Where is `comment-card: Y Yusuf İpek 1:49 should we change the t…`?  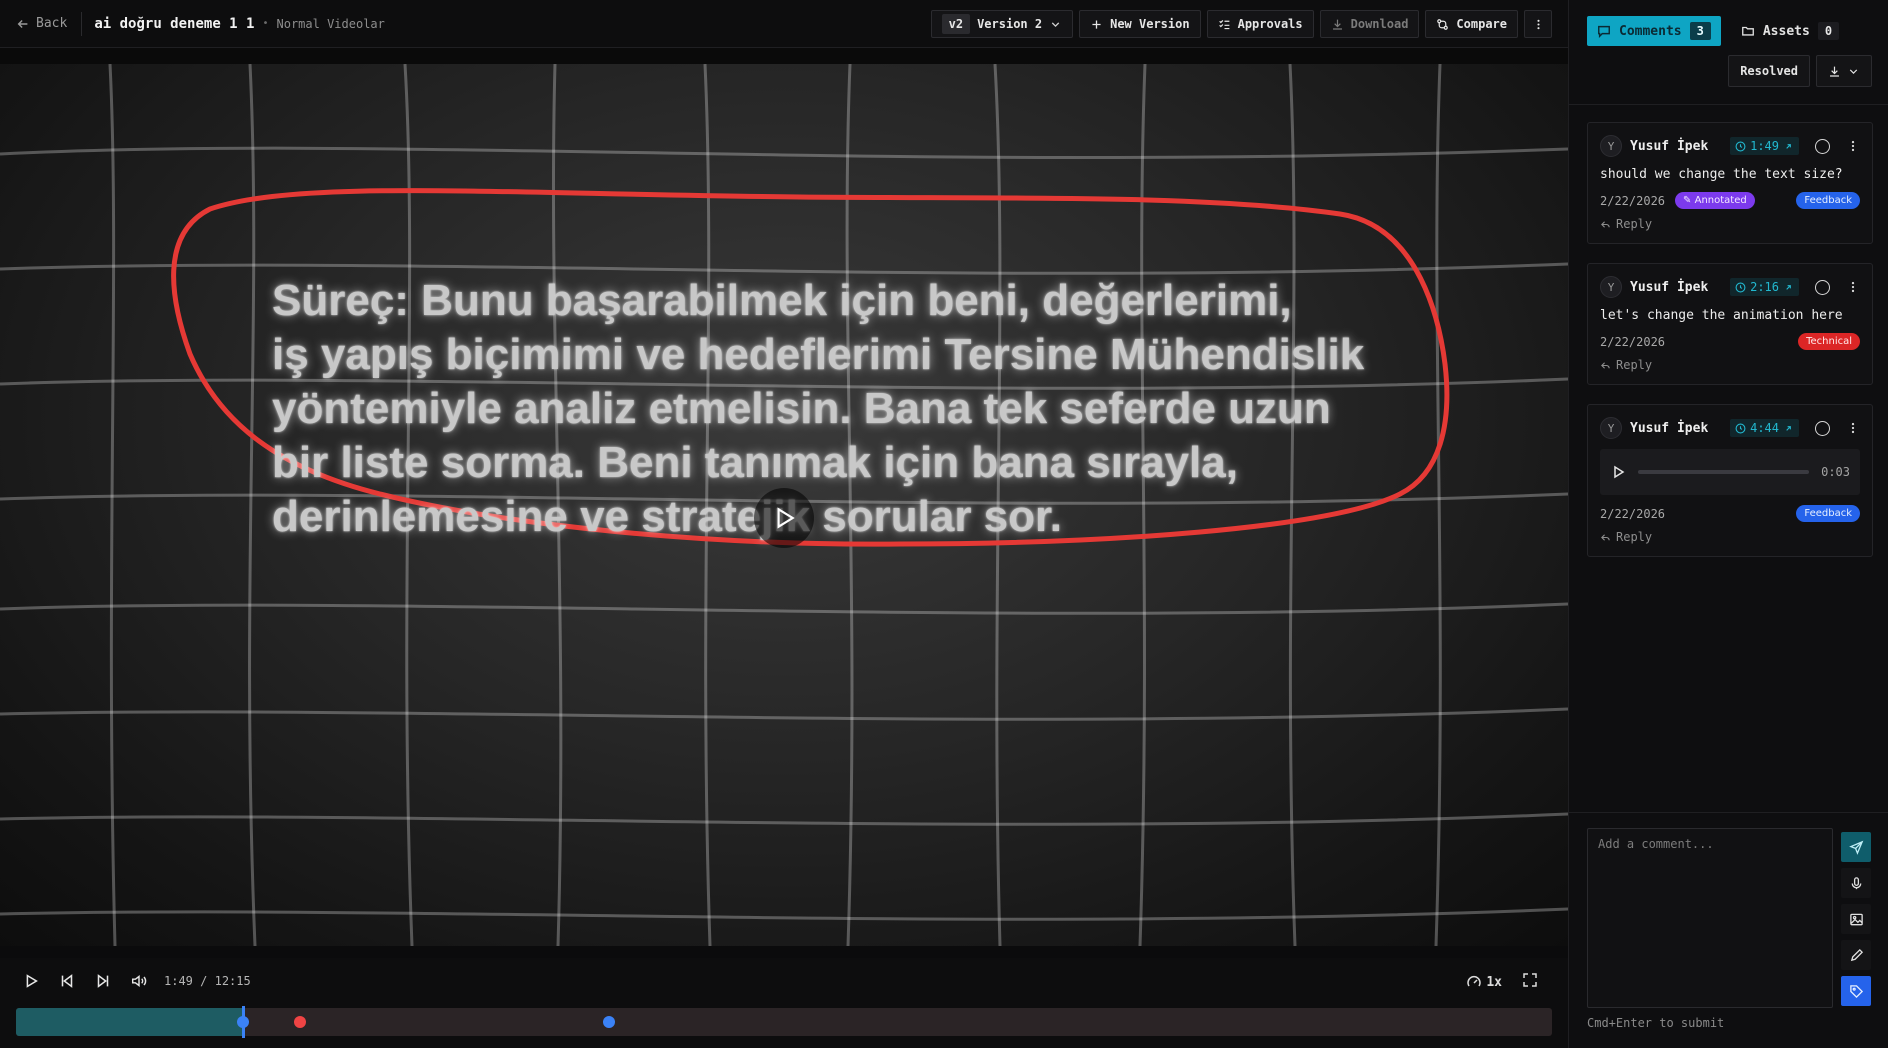
comment-card: Y Yusuf İpek 1:49 should we change the t… is located at coordinates (1730, 183).